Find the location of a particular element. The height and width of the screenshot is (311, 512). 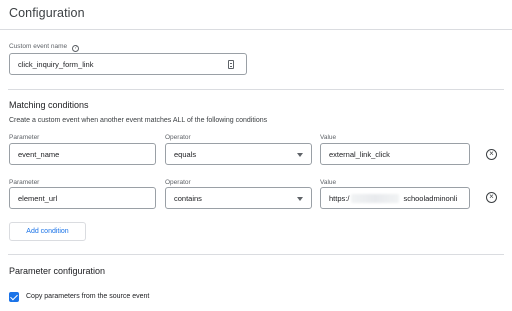

custom-event-name-input: click_inquiry_form_link is located at coordinates (128, 64).